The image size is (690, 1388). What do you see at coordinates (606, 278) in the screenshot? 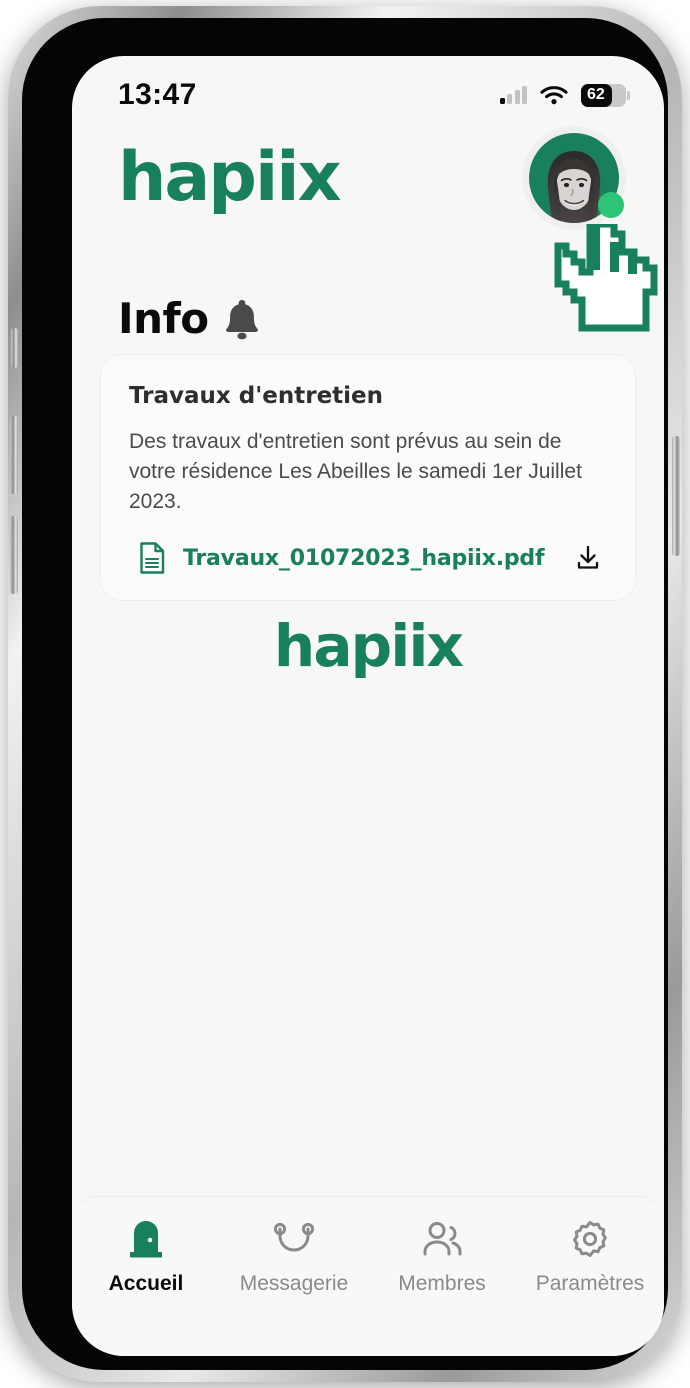
I see `pointing-hand-cursor-icon` at bounding box center [606, 278].